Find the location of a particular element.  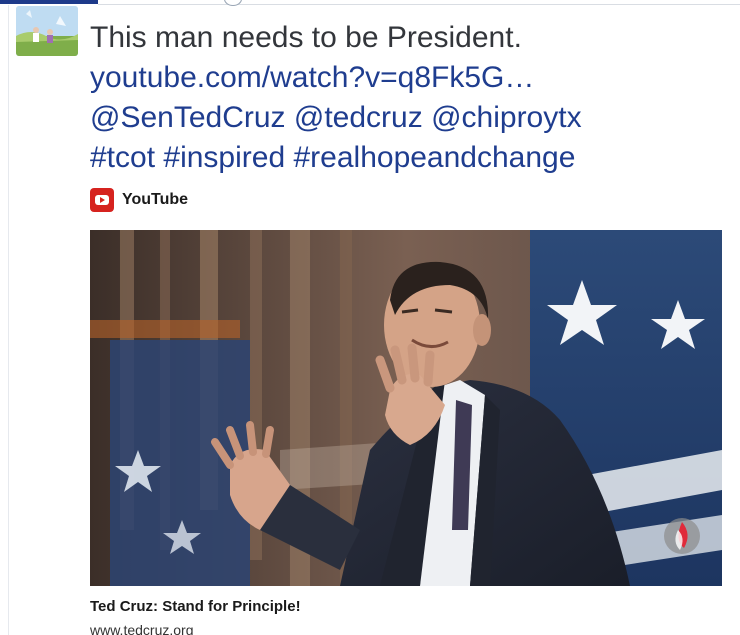

mention-tedcruz: @tedcruz is located at coordinates (358, 117).